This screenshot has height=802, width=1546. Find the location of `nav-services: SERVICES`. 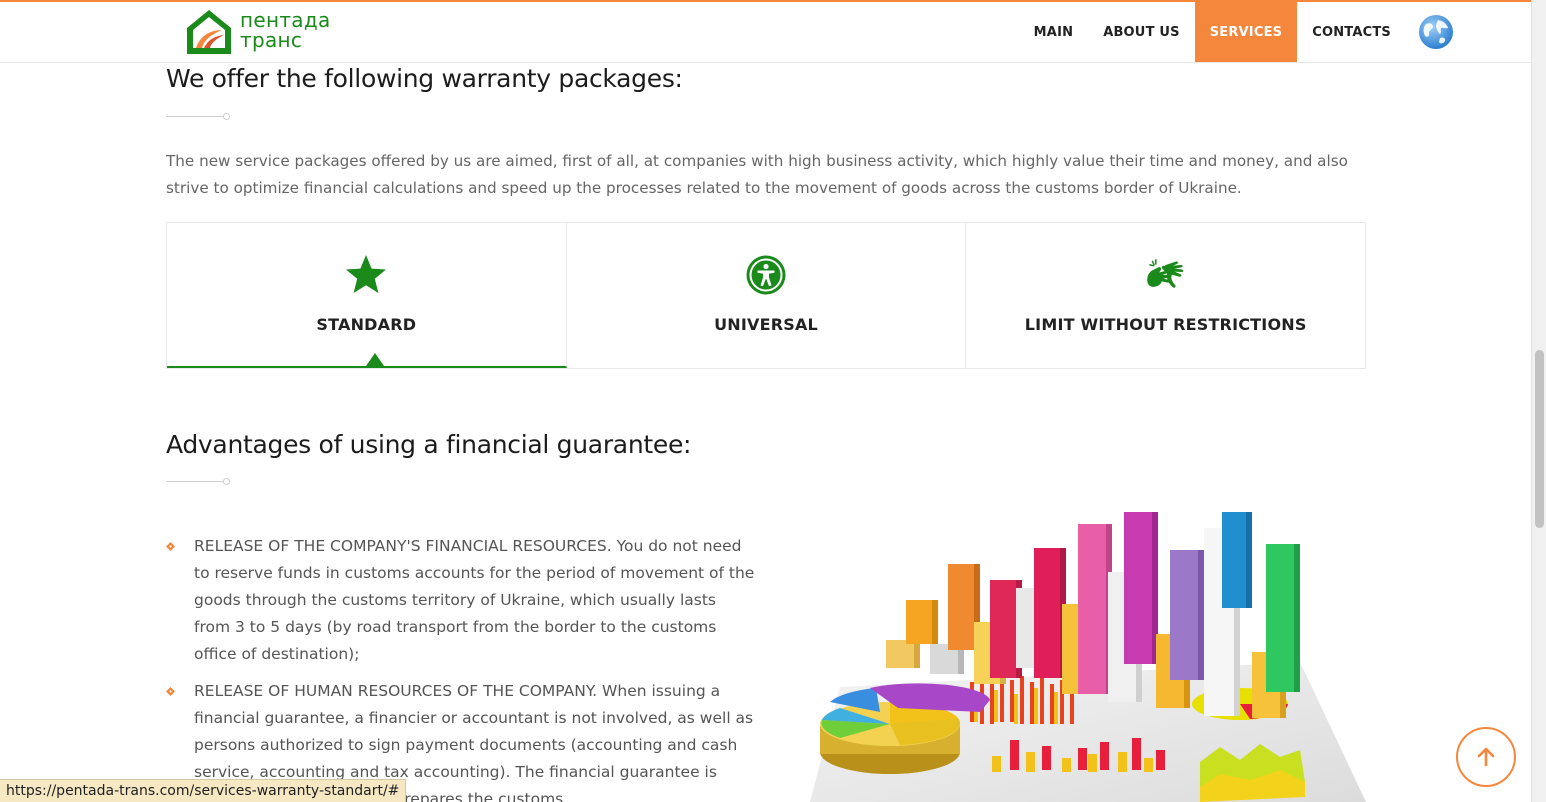

nav-services: SERVICES is located at coordinates (1246, 32).